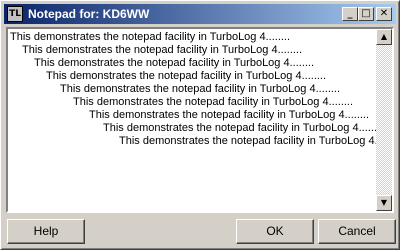 The height and width of the screenshot is (250, 400). What do you see at coordinates (384, 37) in the screenshot?
I see `scroll-up-arrow-icon: ▲` at bounding box center [384, 37].